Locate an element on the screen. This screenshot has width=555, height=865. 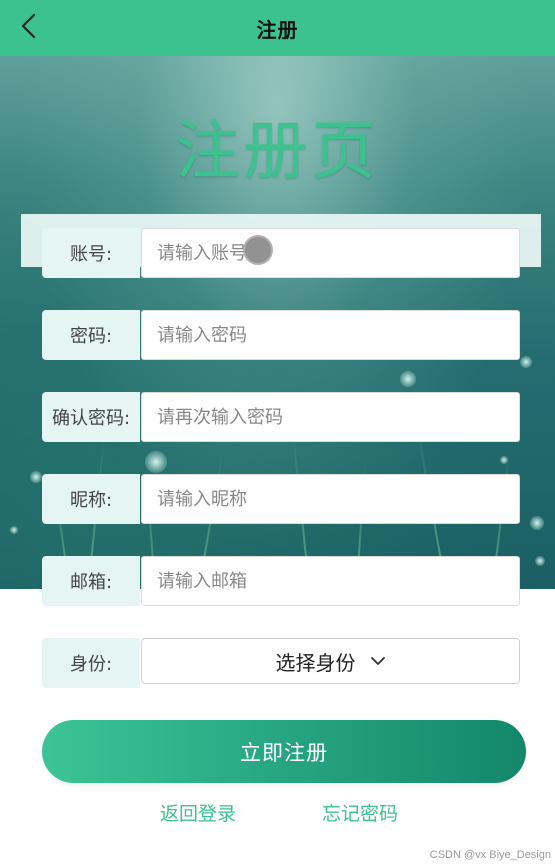
account-row: 账号: is located at coordinates (281, 253).